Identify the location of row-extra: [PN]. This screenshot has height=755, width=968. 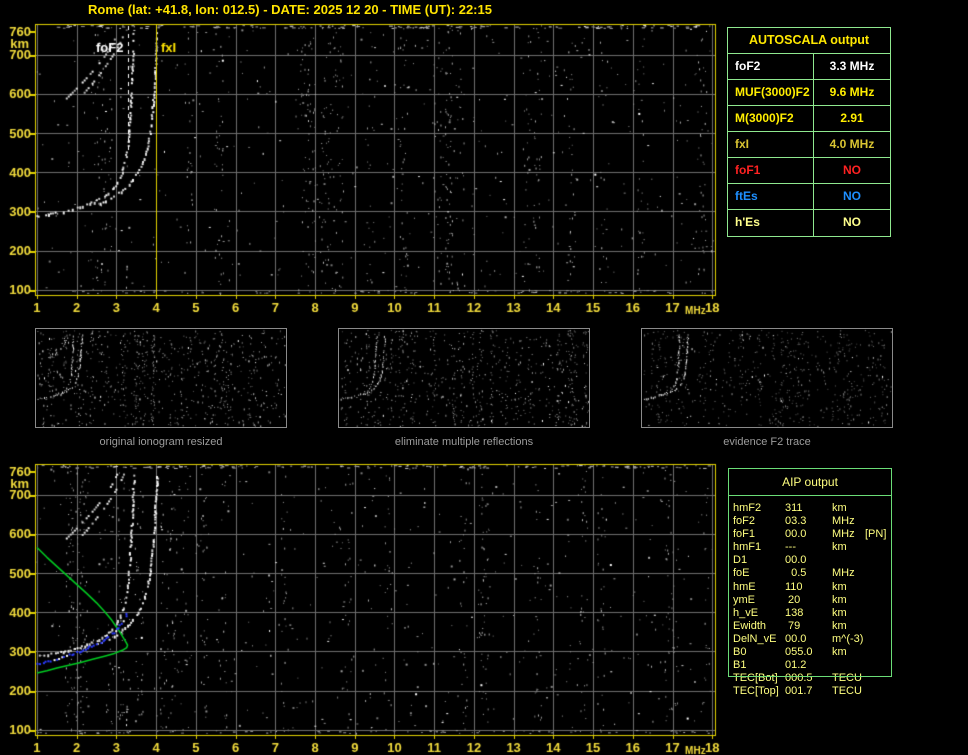
(876, 534).